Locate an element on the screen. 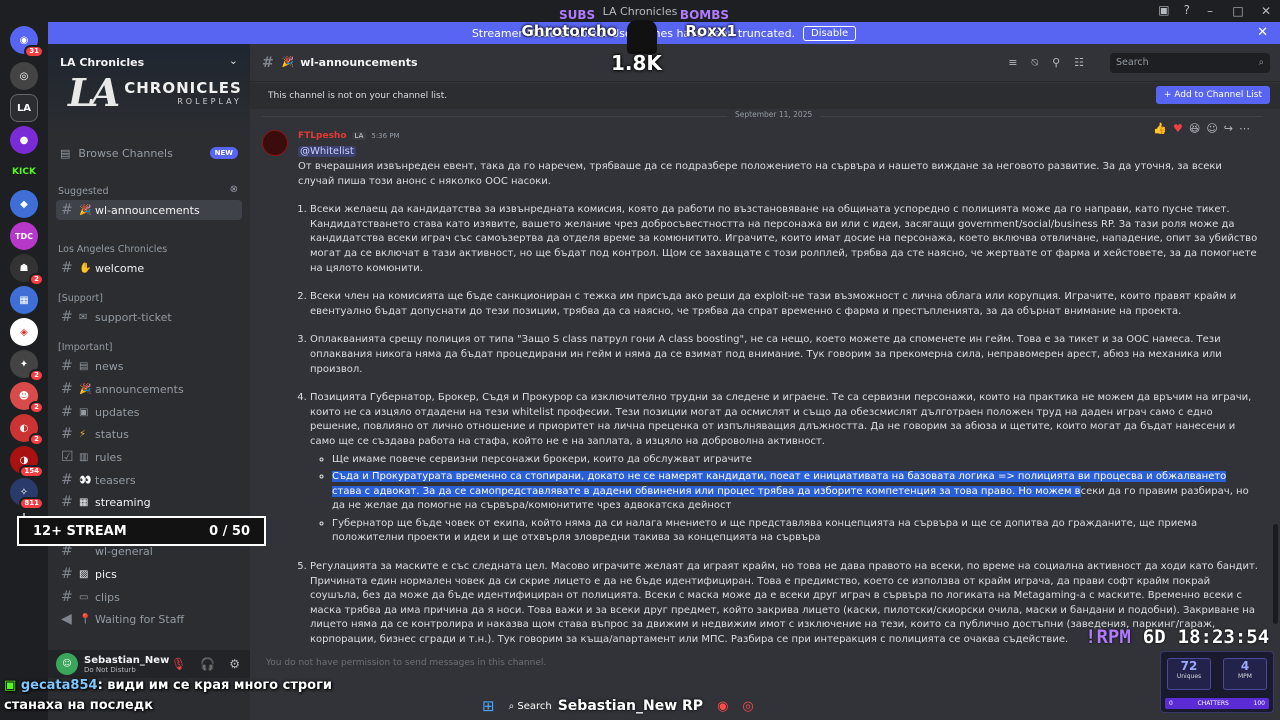 This screenshot has width=1280, height=720. channel-wl-announcements: # 🎉 wl-announcements is located at coordinates (149, 210).